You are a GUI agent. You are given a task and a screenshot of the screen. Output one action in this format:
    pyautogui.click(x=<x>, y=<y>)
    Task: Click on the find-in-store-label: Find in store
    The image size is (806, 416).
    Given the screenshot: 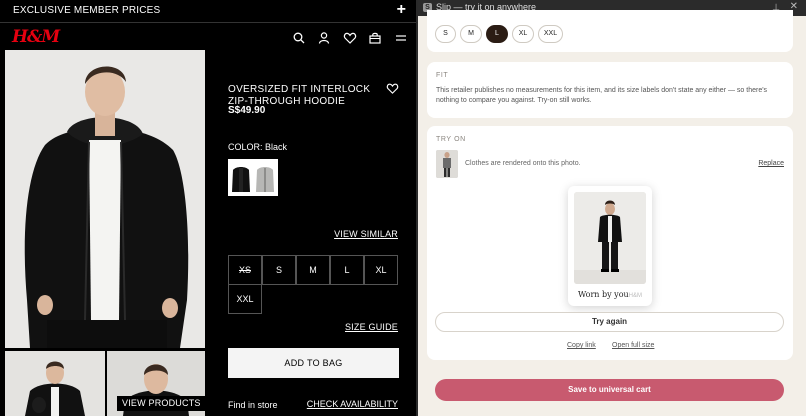 What is the action you would take?
    pyautogui.click(x=253, y=405)
    